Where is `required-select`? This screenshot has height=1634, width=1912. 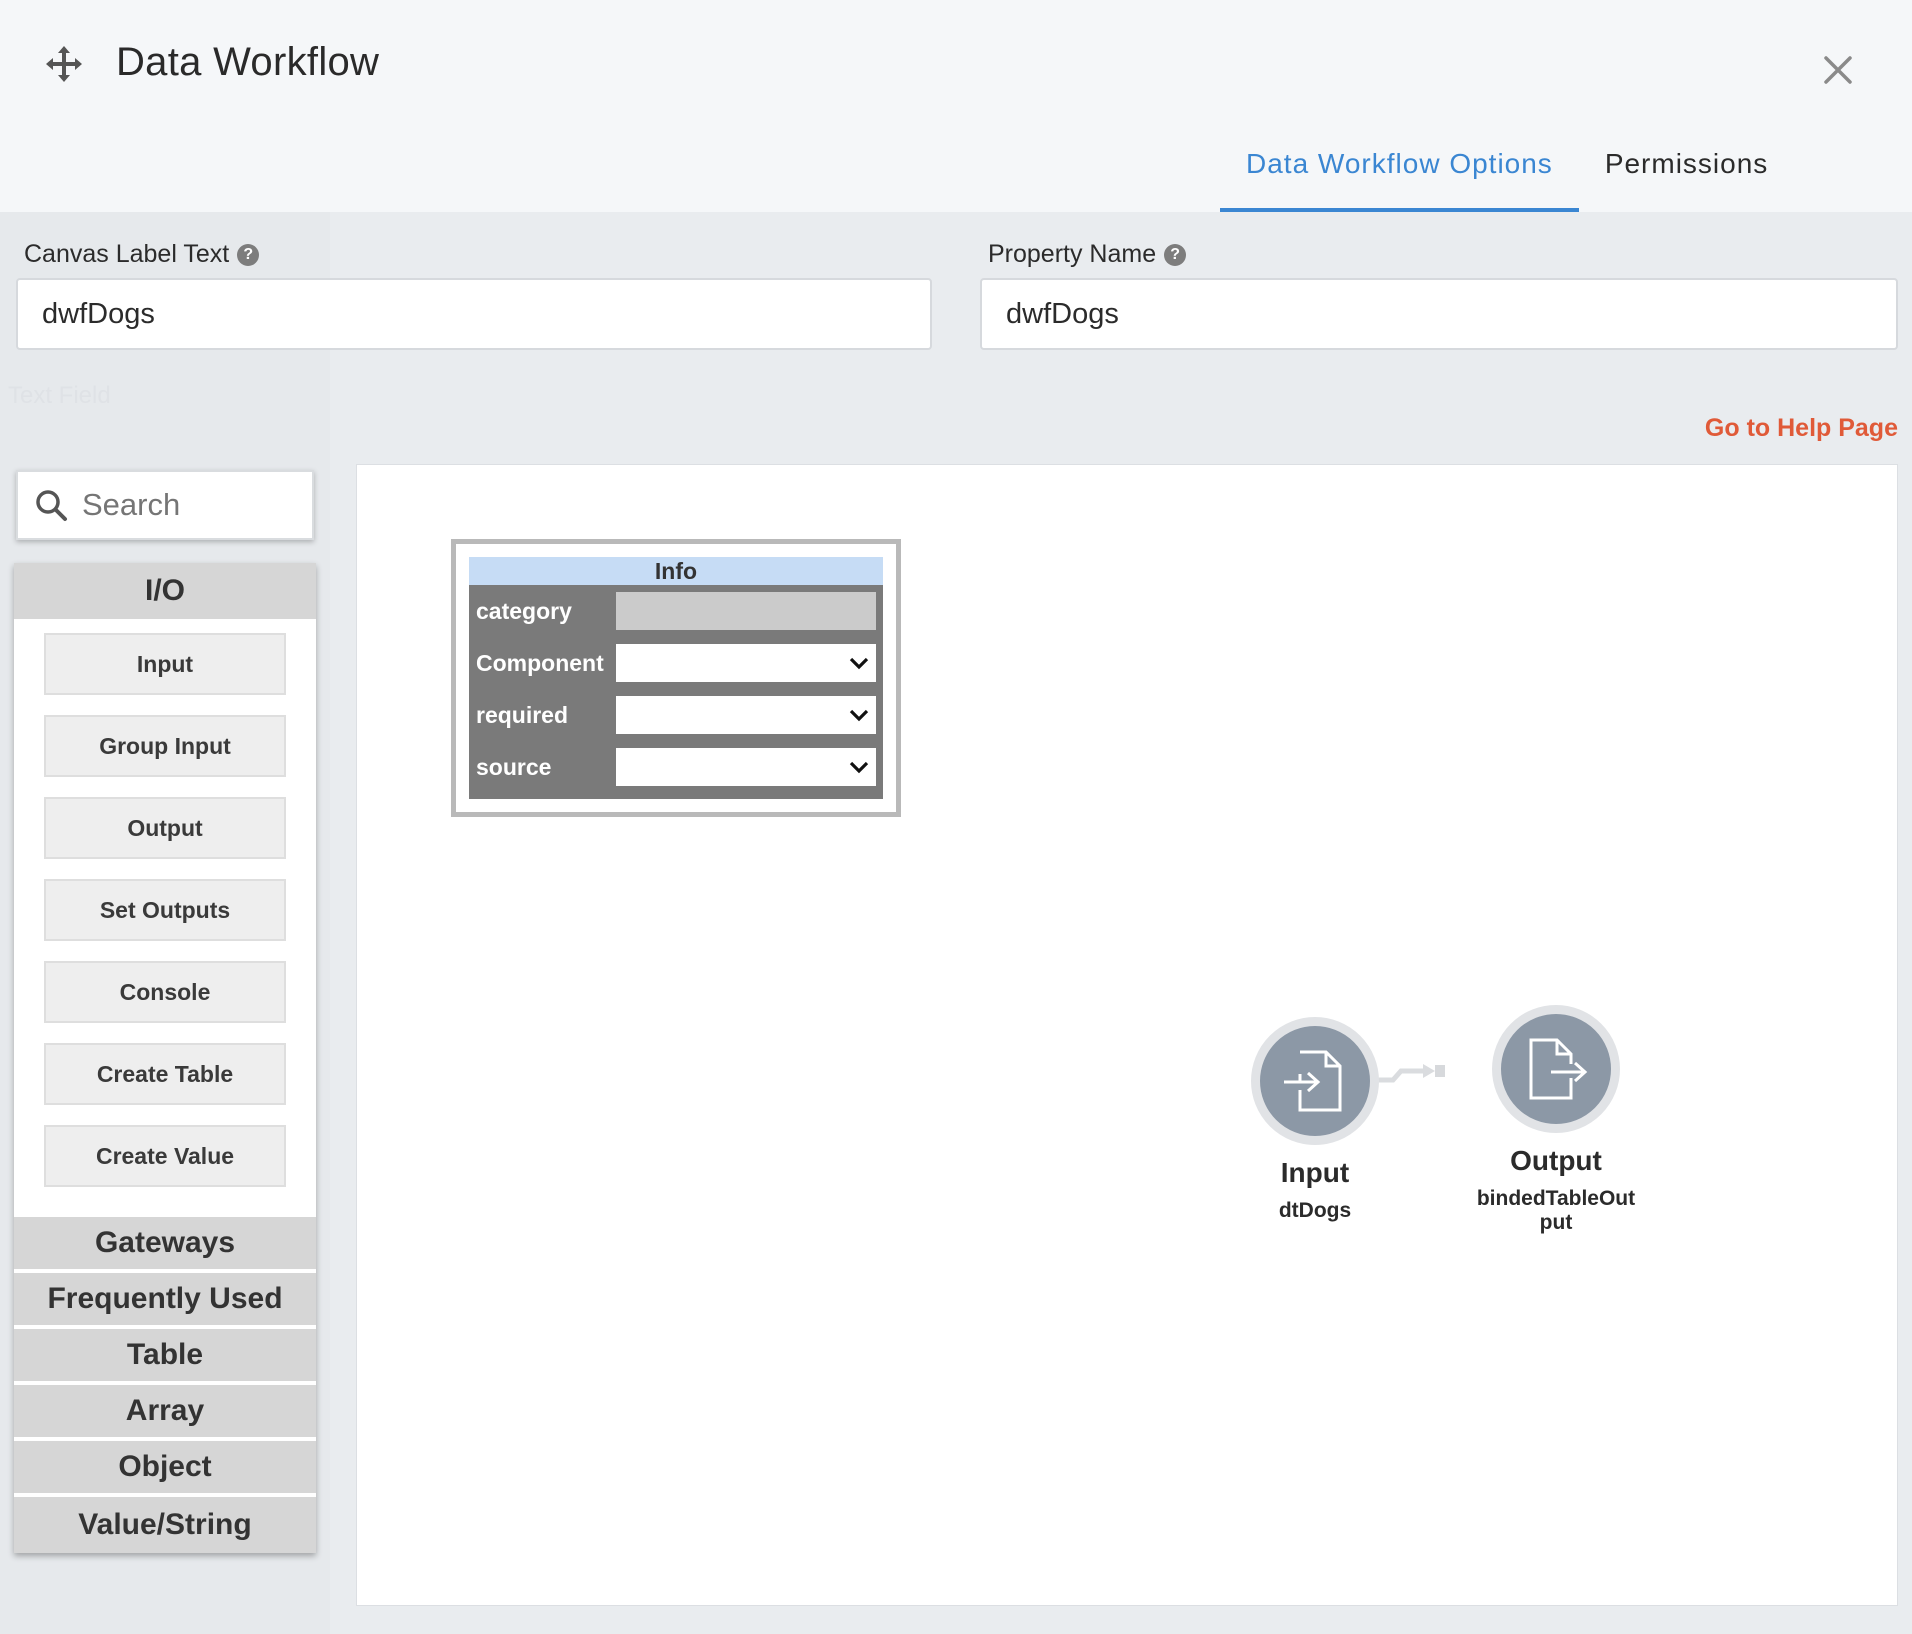
required-select is located at coordinates (746, 715).